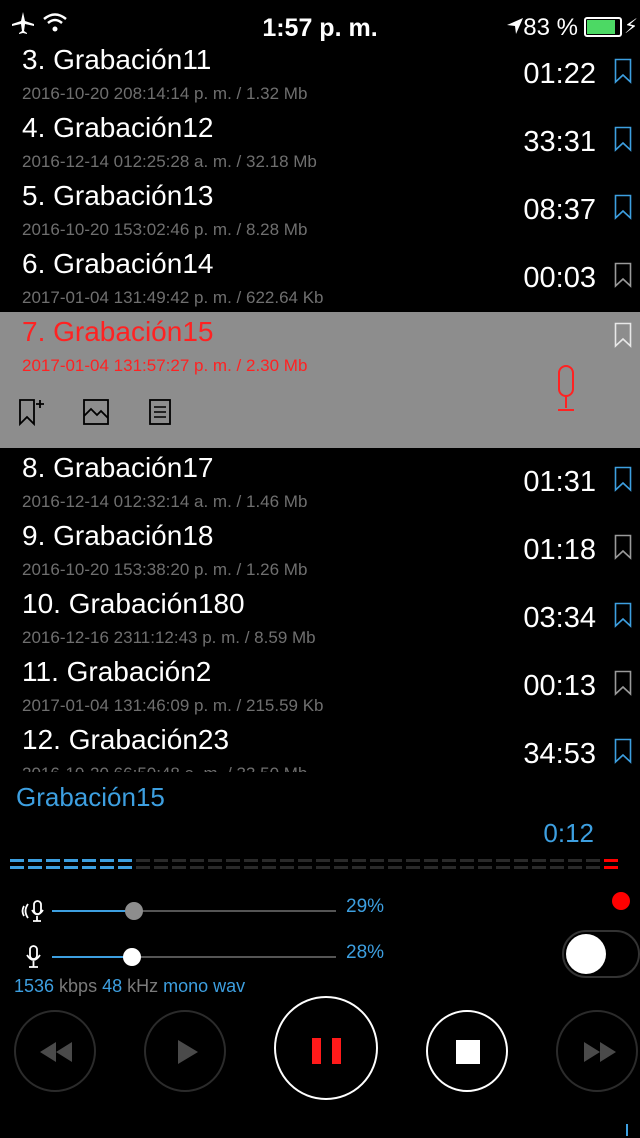 The width and height of the screenshot is (640, 1138). What do you see at coordinates (173, 297) in the screenshot?
I see `recording-meta: 2017-01-04 131:49:42 p. m. / 622.64 Kb` at bounding box center [173, 297].